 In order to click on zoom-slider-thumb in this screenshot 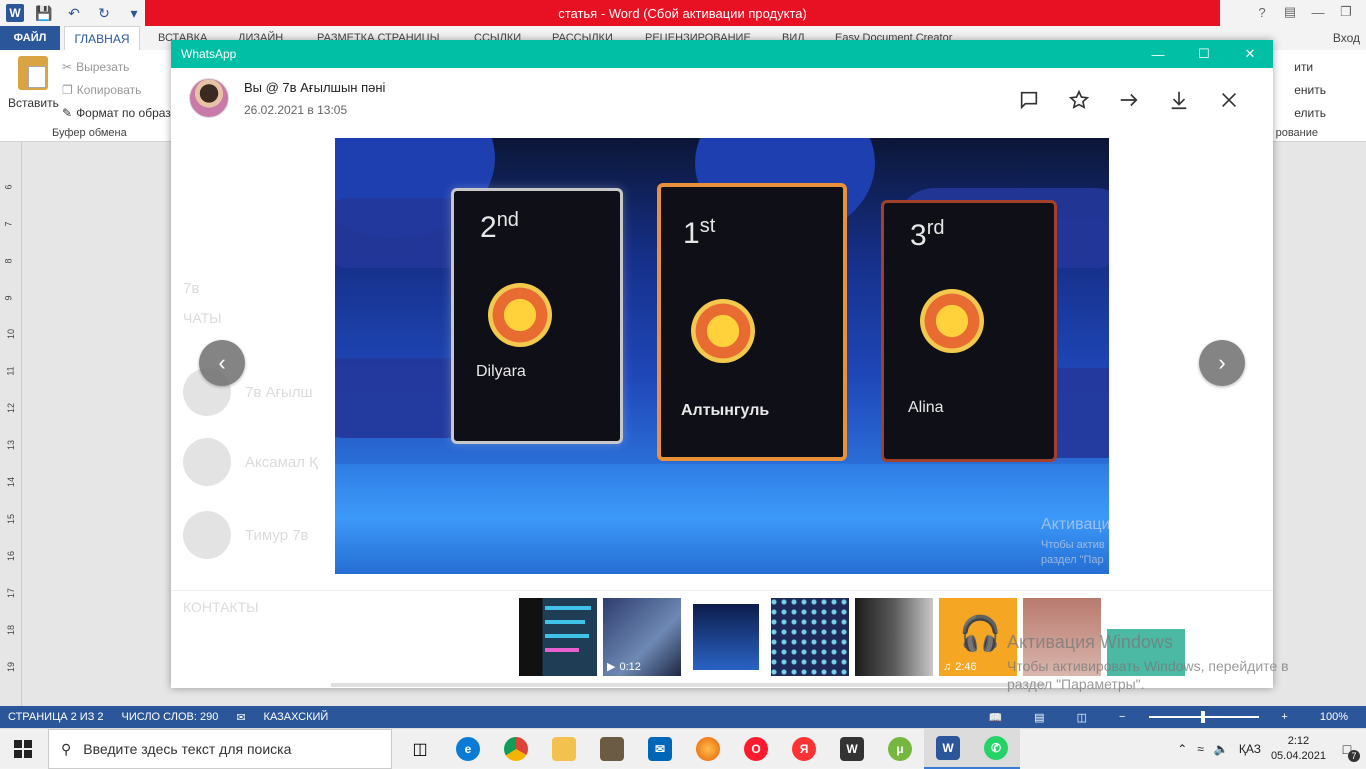, I will do `click(1203, 717)`.